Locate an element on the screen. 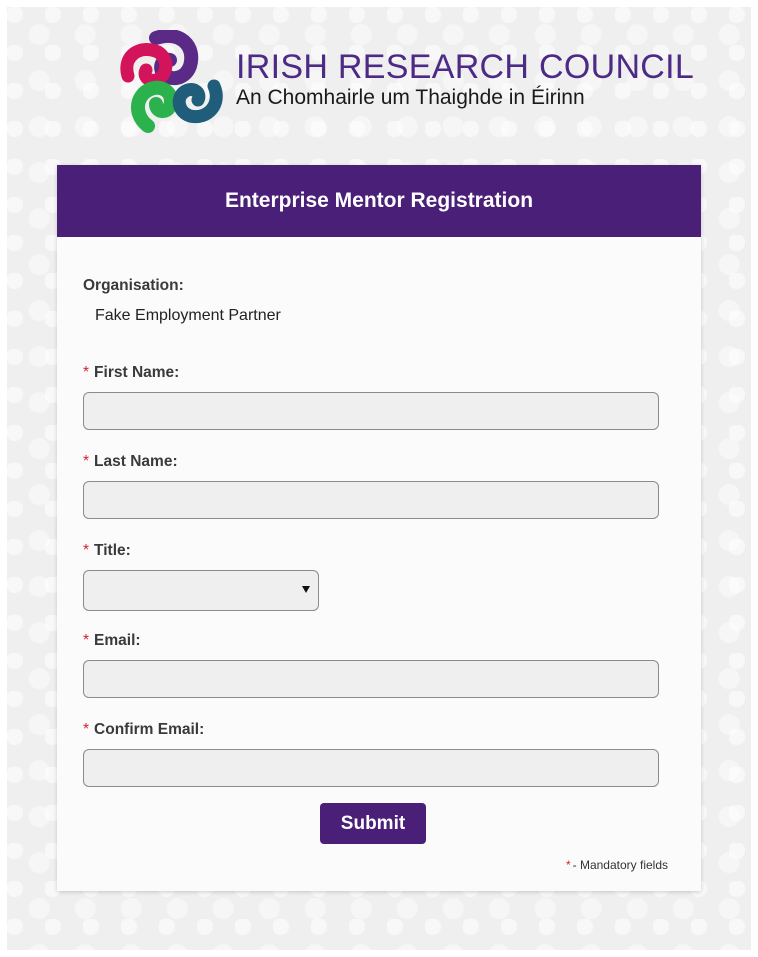 Image resolution: width=758 pixels, height=957 pixels. confirm-email-input is located at coordinates (371, 768).